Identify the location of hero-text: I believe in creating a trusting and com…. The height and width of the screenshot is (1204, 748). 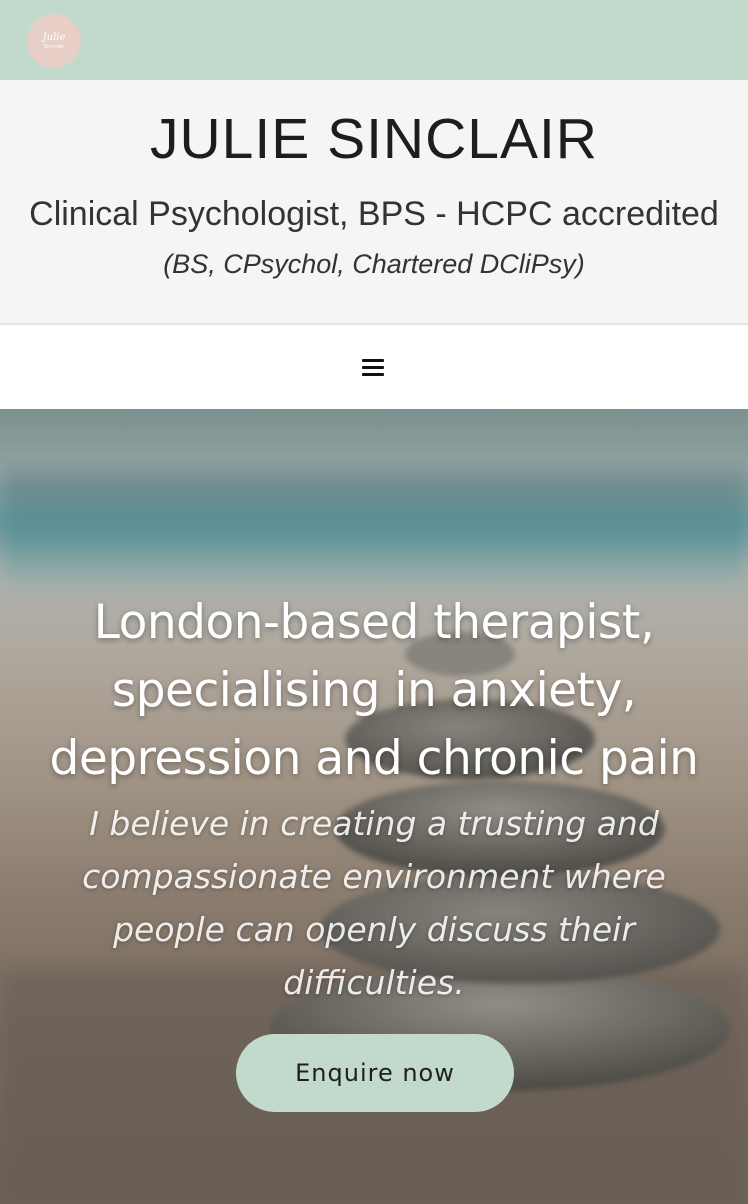
(374, 903).